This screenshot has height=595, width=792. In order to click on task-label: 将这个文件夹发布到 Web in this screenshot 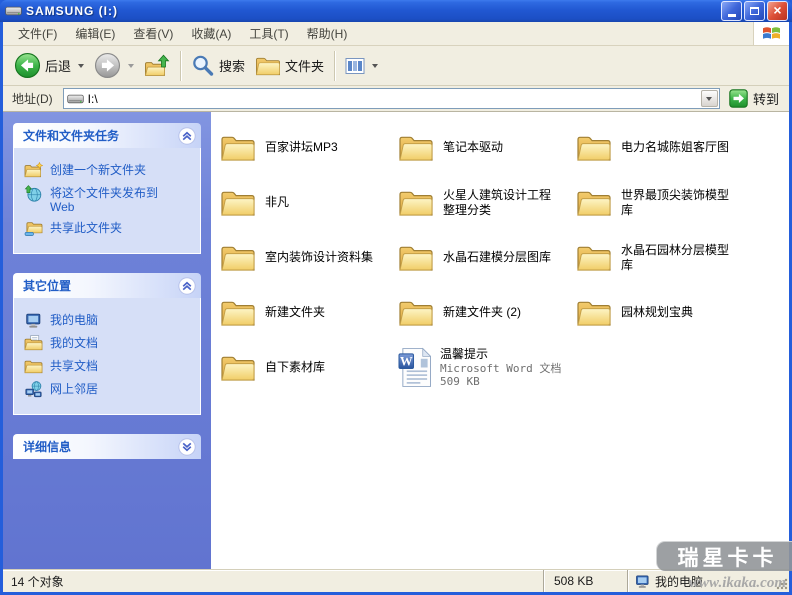, I will do `click(104, 200)`.